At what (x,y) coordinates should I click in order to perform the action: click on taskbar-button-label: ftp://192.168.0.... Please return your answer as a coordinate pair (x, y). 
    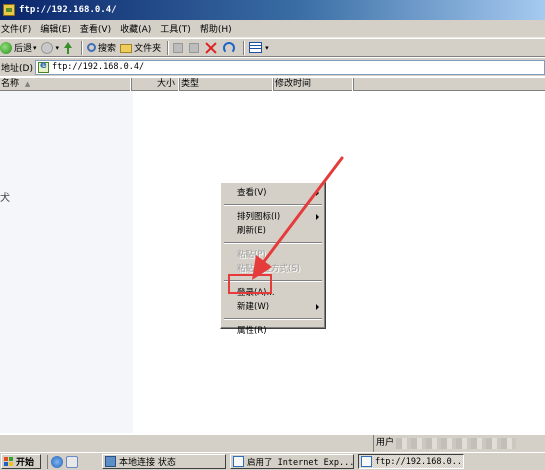
    Looking at the image, I should click on (419, 461).